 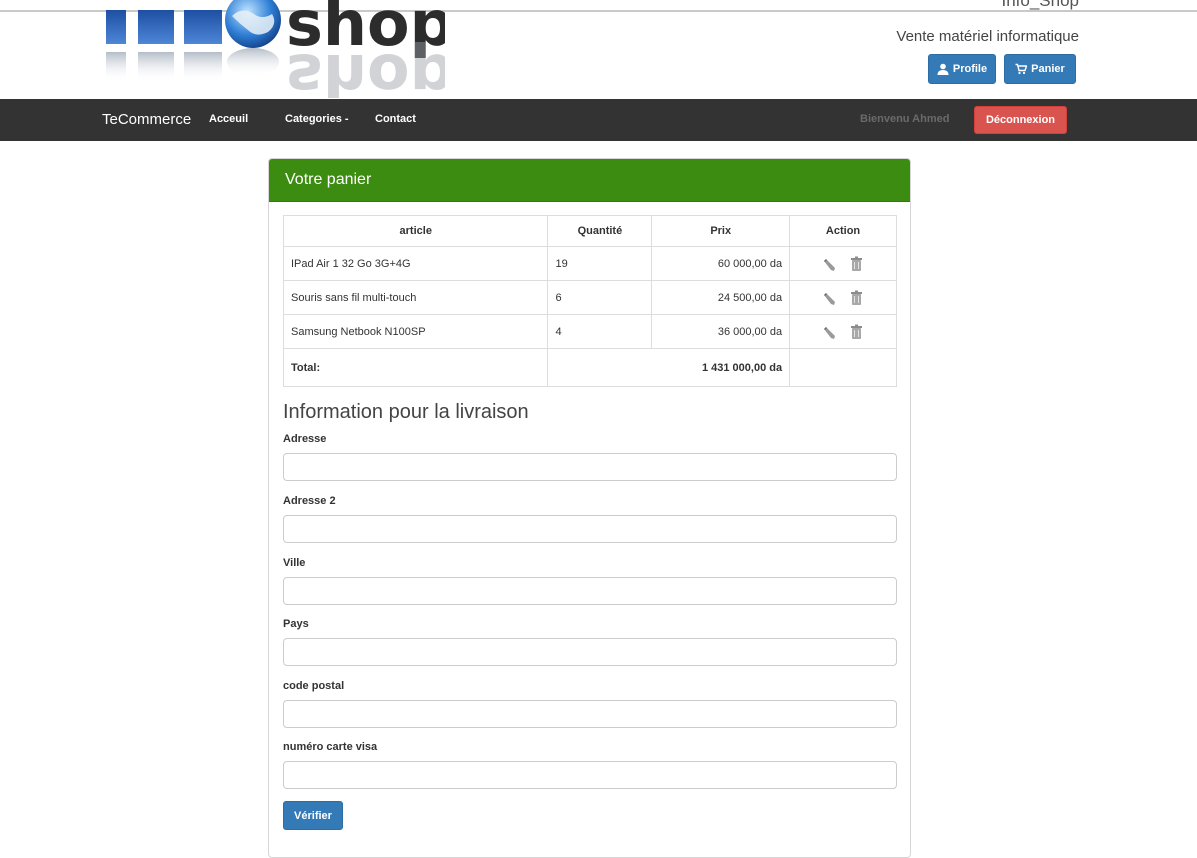 I want to click on nav-dropdown-categories: Categories -, so click(x=317, y=119).